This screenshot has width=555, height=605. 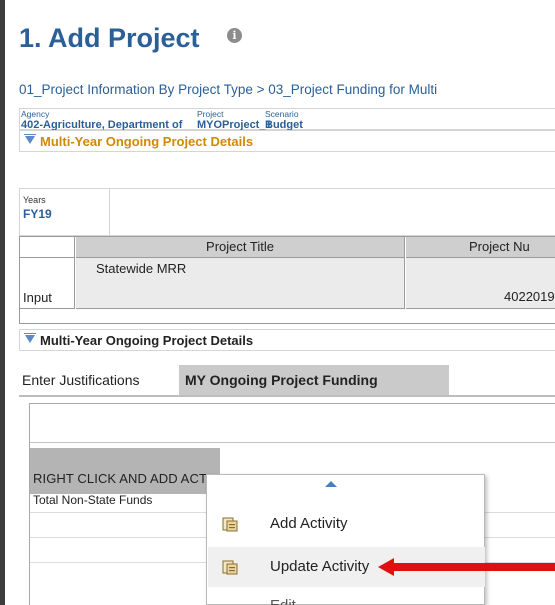 What do you see at coordinates (292, 442) in the screenshot?
I see `divider` at bounding box center [292, 442].